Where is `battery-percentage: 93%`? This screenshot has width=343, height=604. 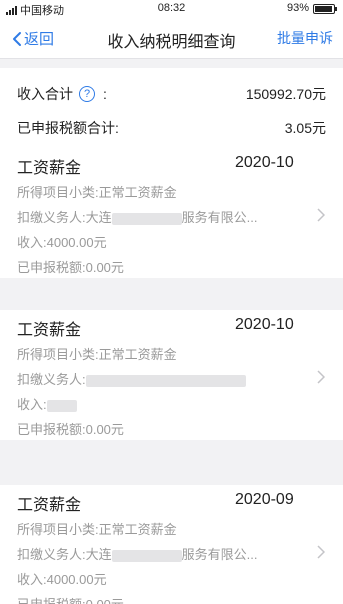 battery-percentage: 93% is located at coordinates (297, 8).